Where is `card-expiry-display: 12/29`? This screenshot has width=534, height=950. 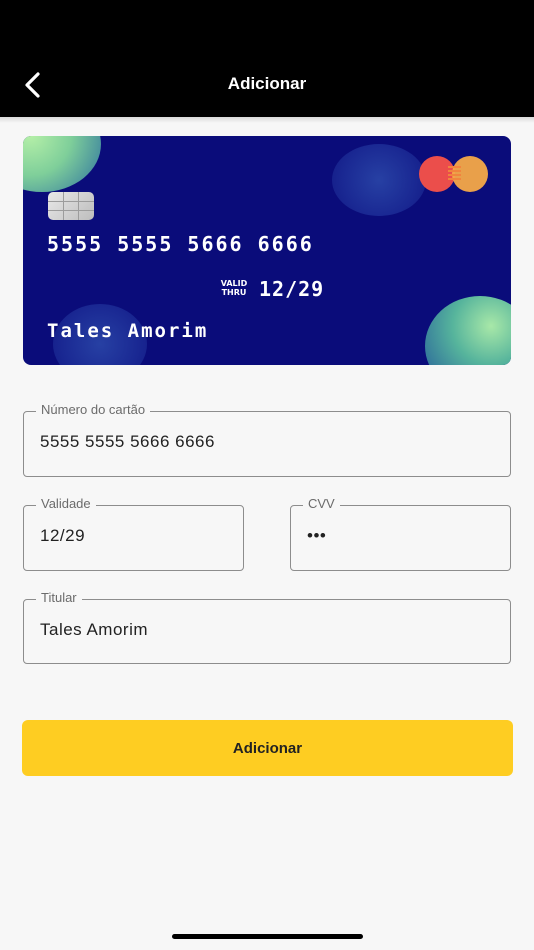
card-expiry-display: 12/29 is located at coordinates (292, 289).